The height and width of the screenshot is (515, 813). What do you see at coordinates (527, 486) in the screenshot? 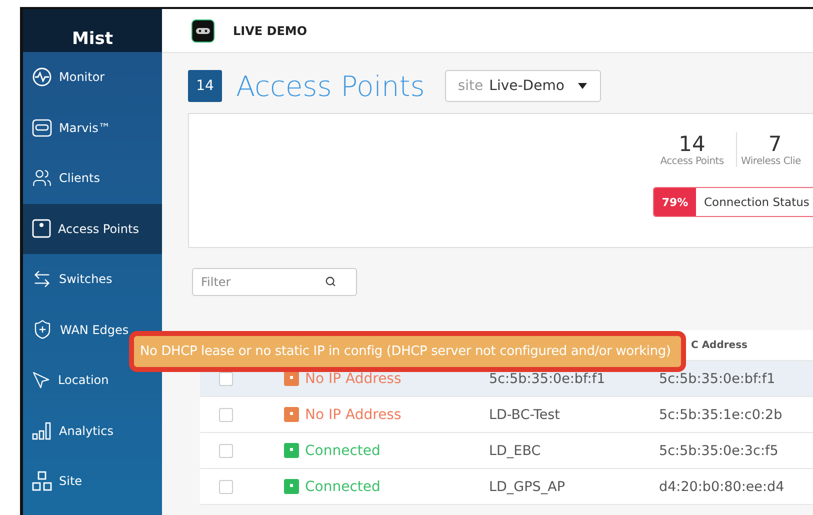
I see `name-cell-text: LD_GPS_AP` at bounding box center [527, 486].